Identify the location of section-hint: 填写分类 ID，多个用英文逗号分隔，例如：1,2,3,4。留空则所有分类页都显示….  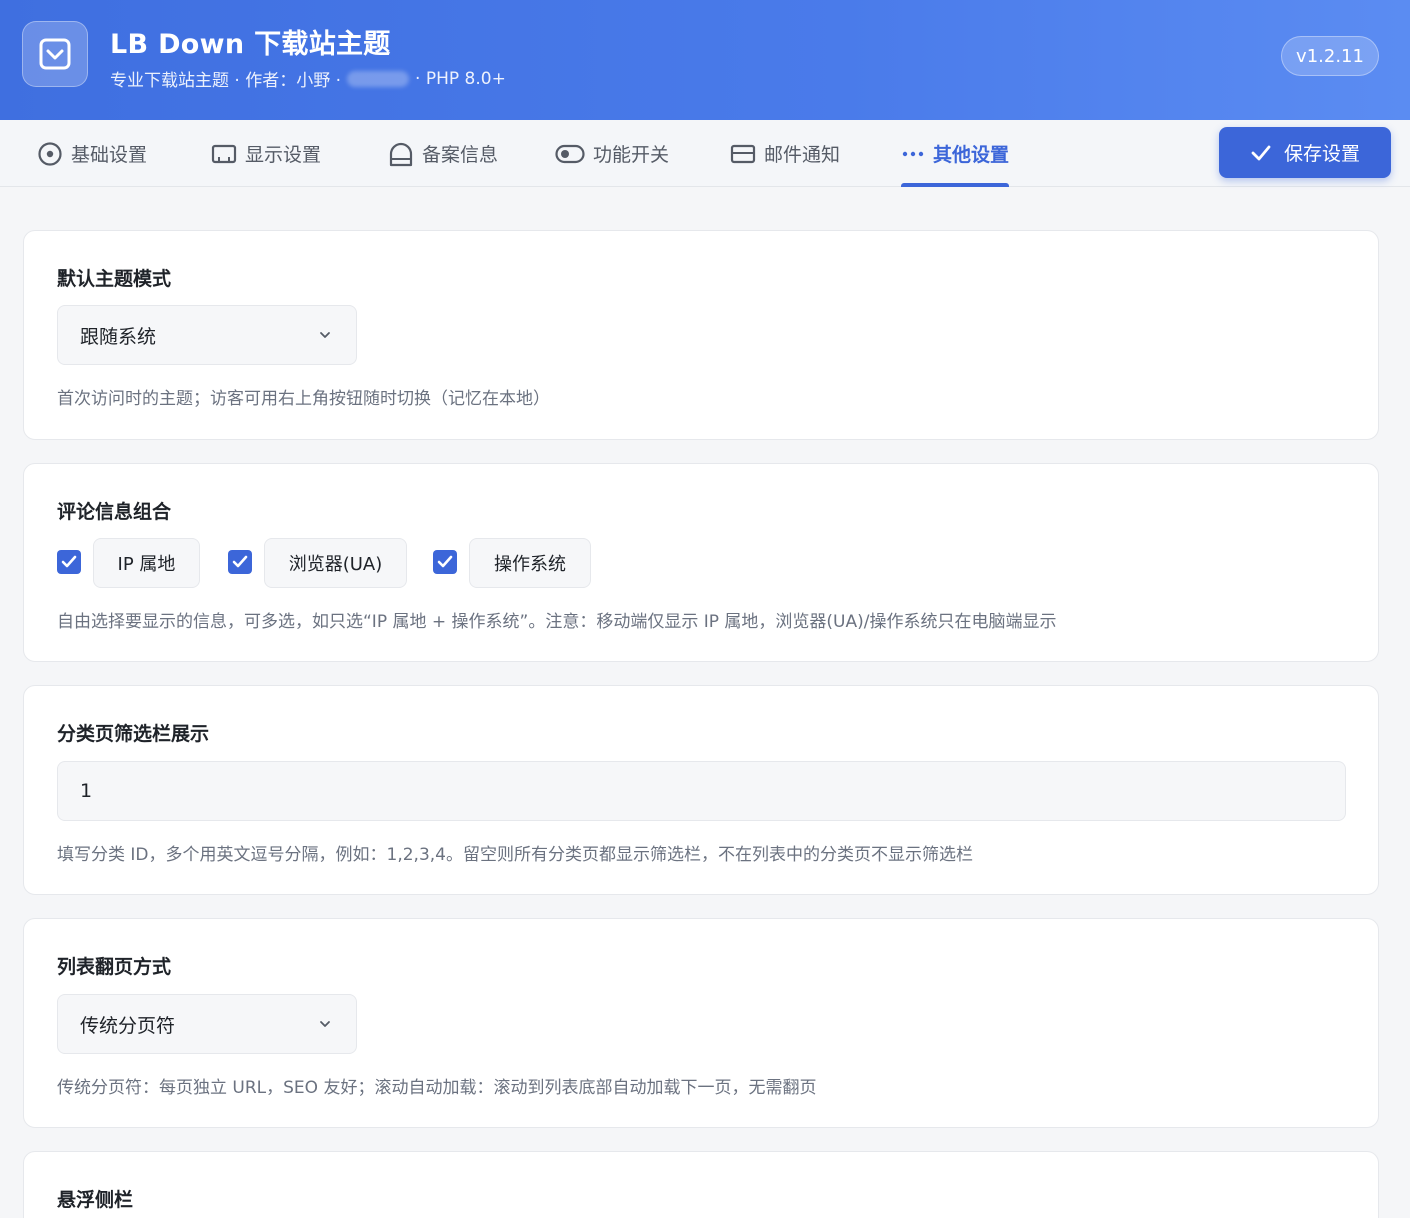
(515, 855).